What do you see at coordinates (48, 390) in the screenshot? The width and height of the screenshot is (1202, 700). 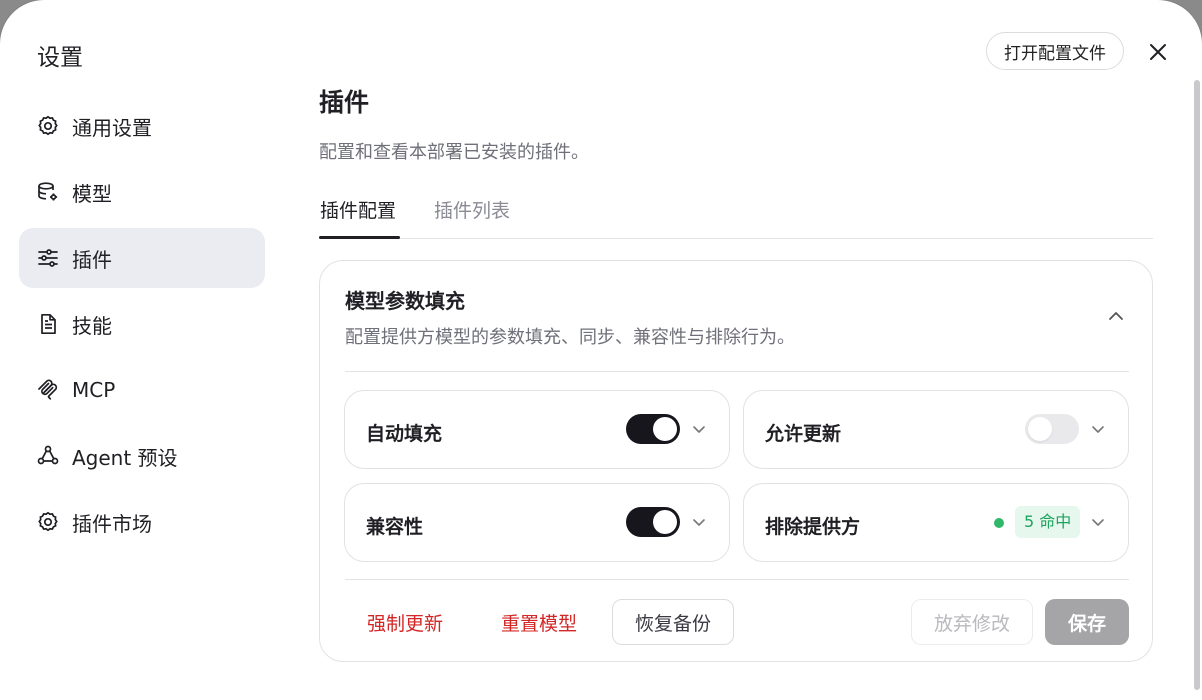 I see `mcp-icon` at bounding box center [48, 390].